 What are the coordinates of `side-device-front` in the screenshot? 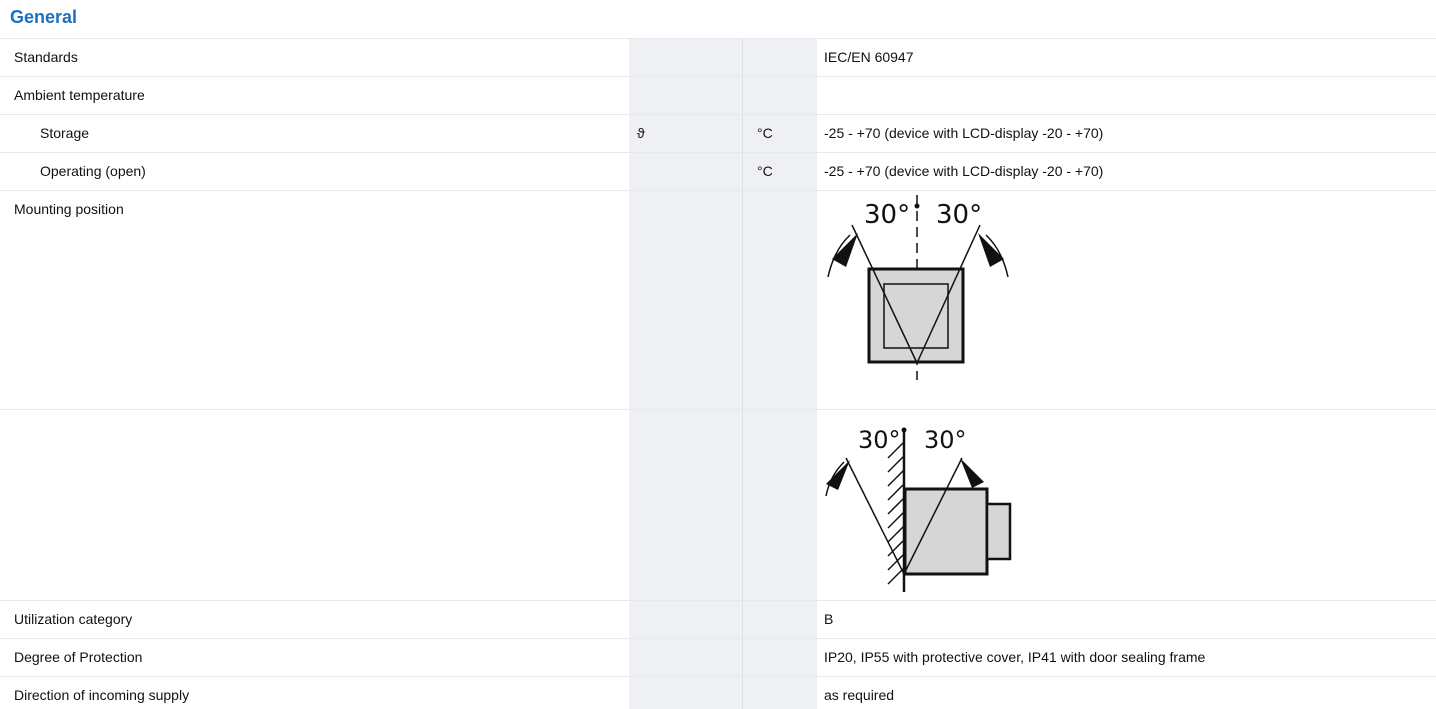 It's located at (998, 531).